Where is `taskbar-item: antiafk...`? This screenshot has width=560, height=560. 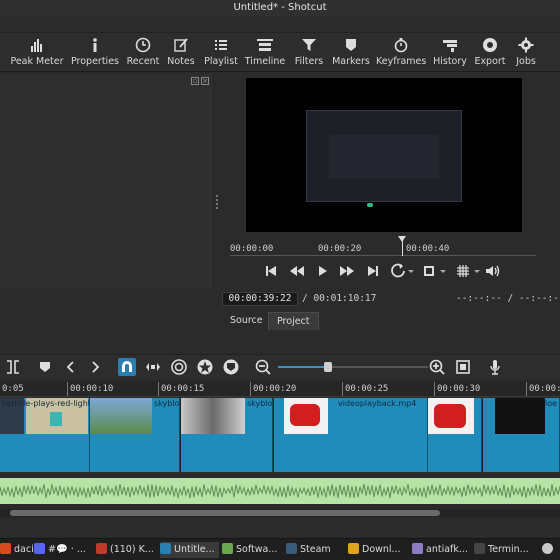
taskbar-item: antiafk... is located at coordinates (440, 550).